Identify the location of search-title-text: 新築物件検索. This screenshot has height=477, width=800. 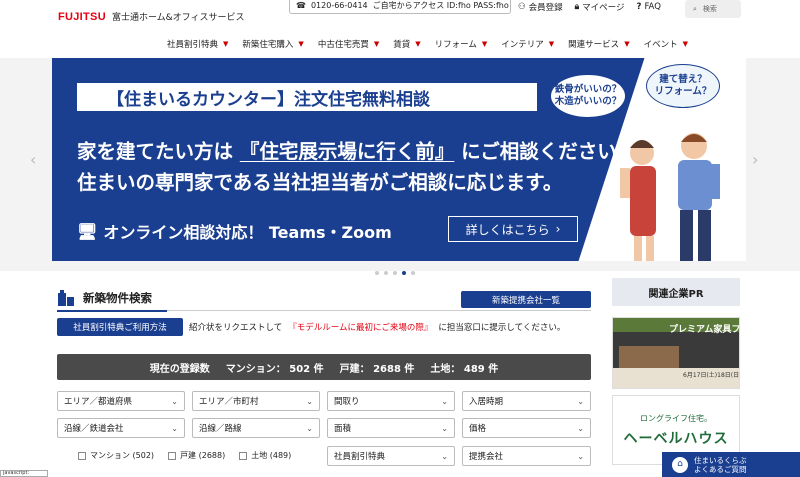
(117, 298).